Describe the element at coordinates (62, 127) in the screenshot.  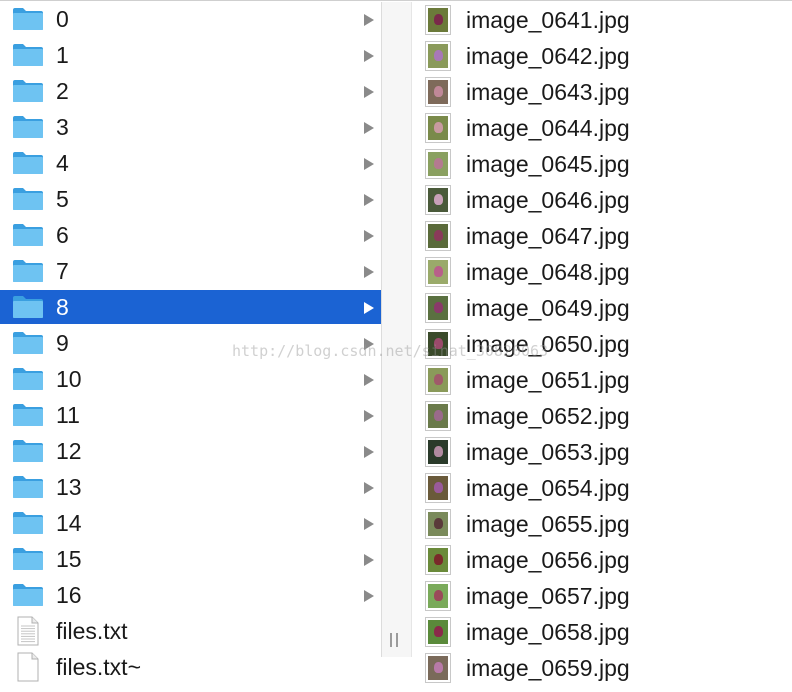
I see `folder-name: 3` at that location.